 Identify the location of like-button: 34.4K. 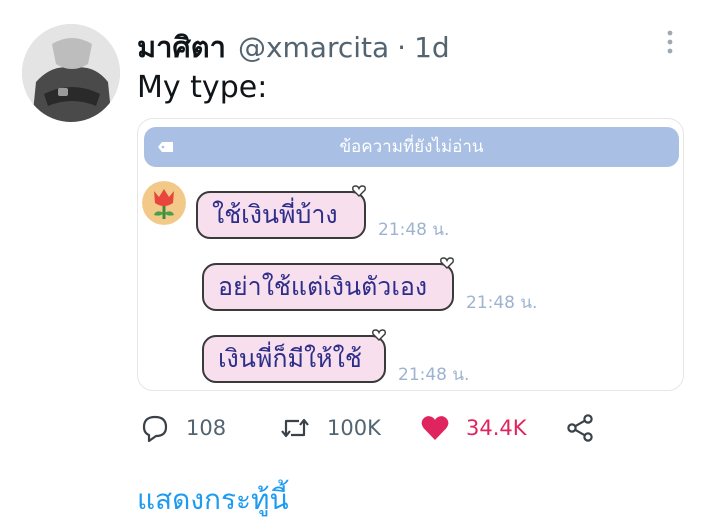
(473, 428).